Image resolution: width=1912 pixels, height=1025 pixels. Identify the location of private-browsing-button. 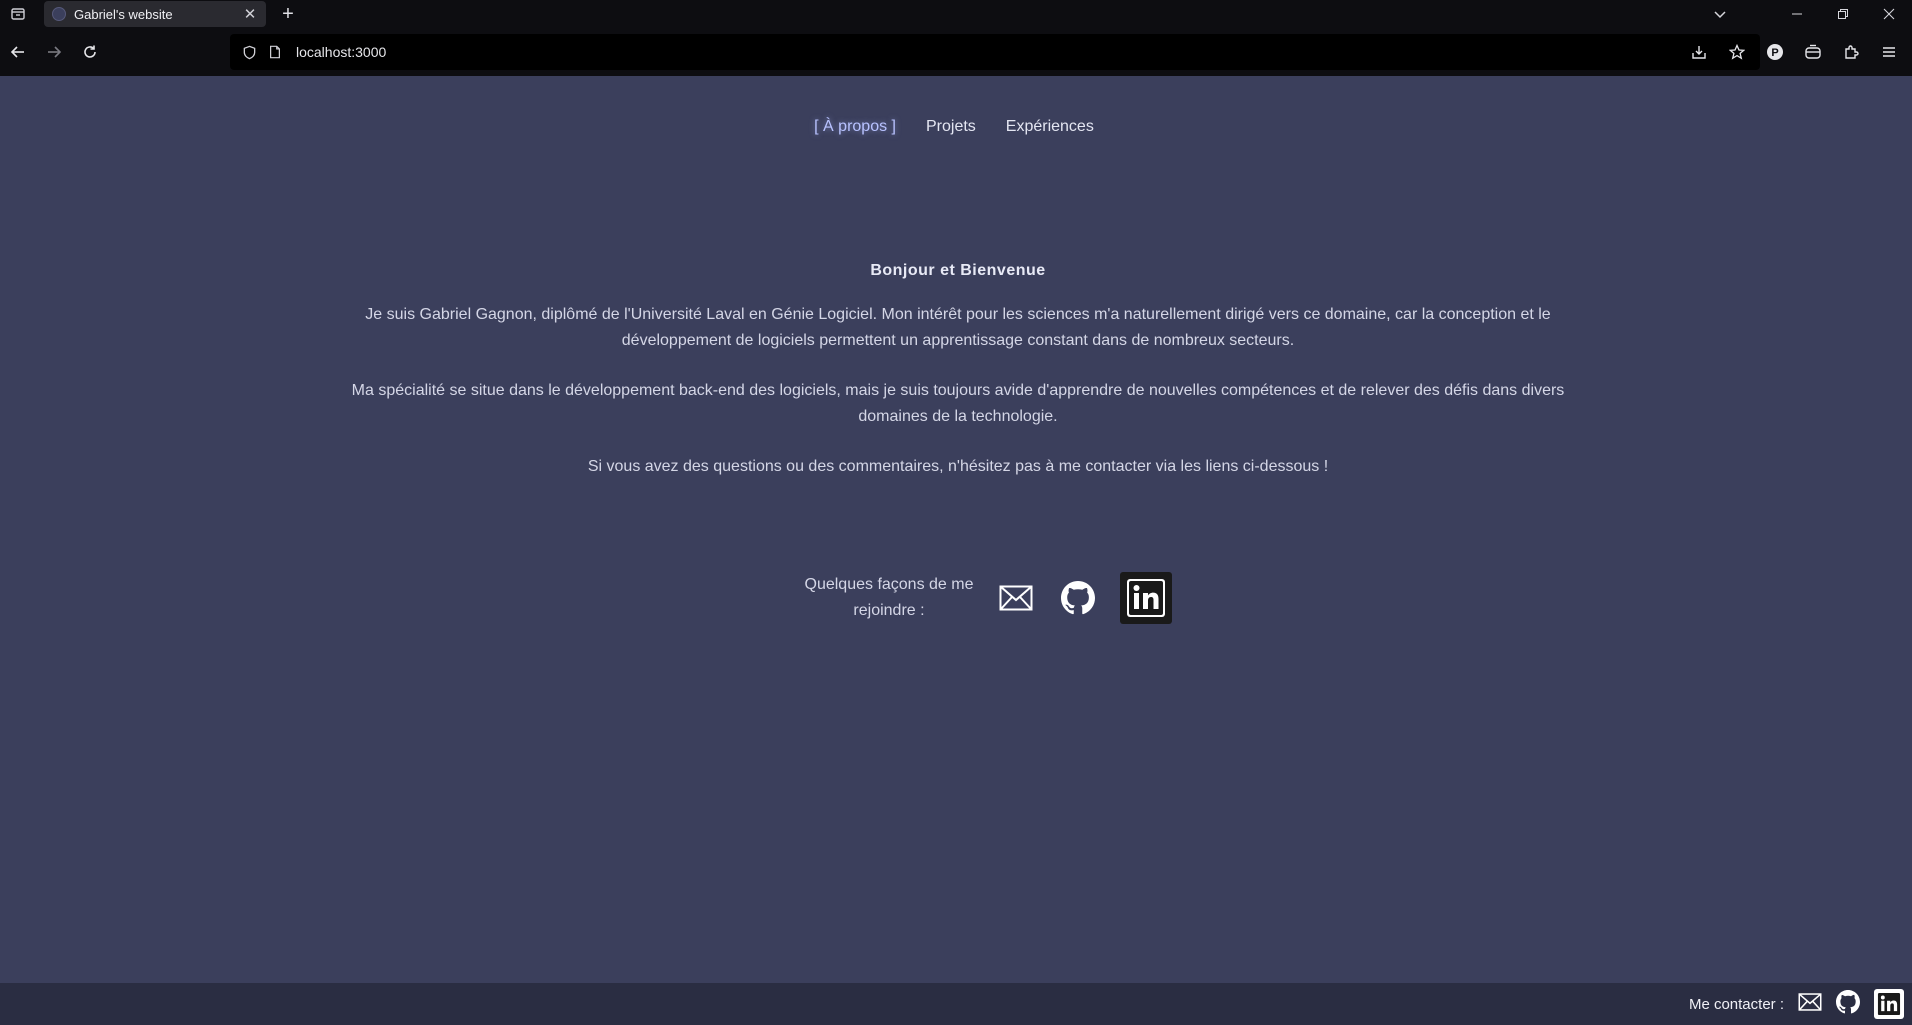
(1813, 52).